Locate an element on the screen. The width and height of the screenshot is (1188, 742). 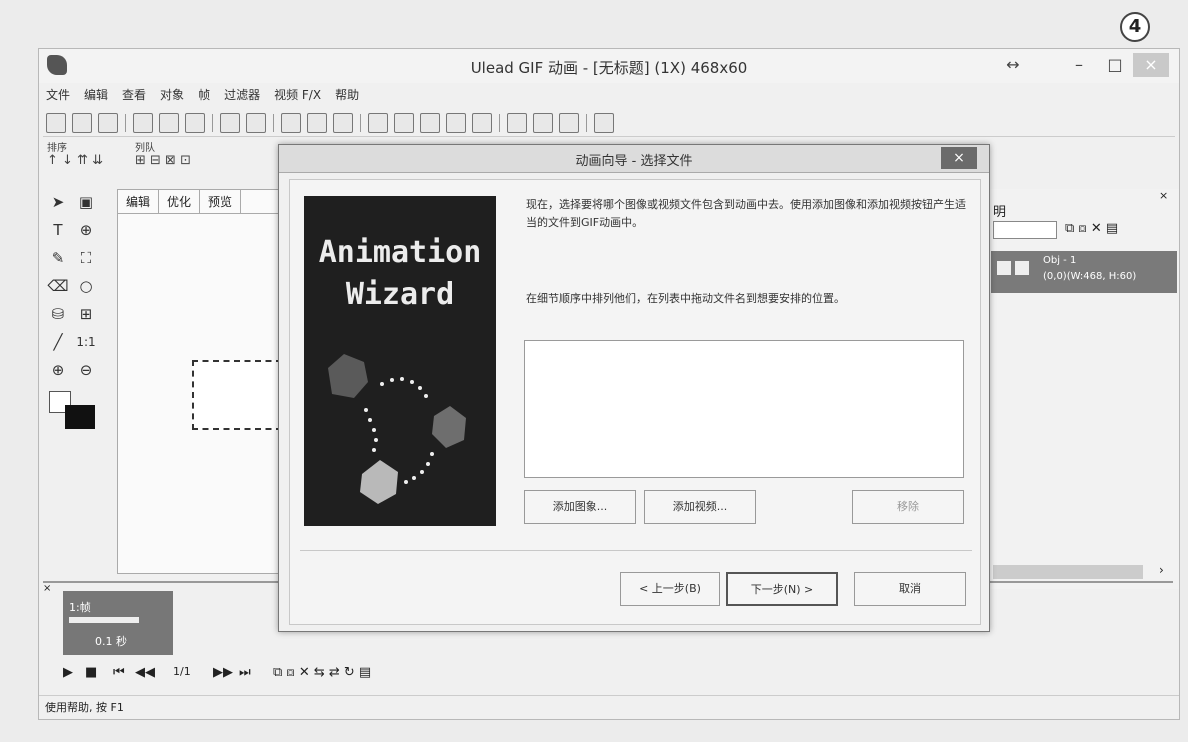
eraser-icon: ⌫ is located at coordinates (58, 286).